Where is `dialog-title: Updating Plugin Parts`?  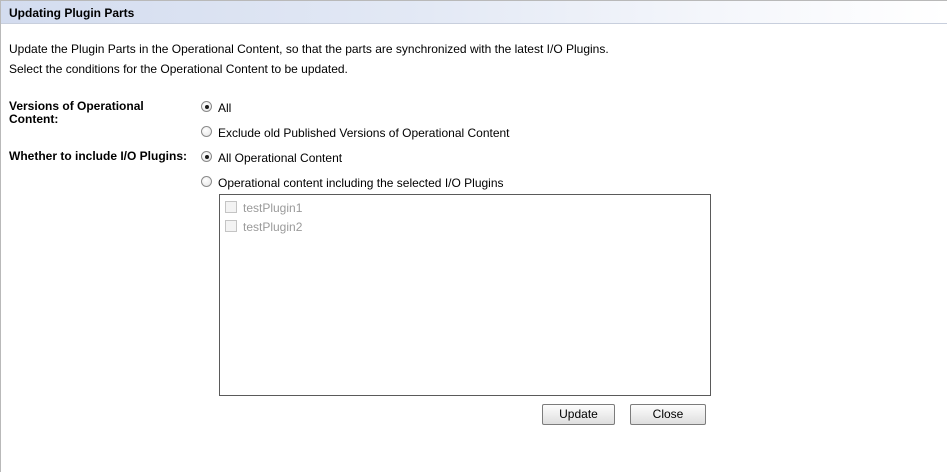
dialog-title: Updating Plugin Parts is located at coordinates (72, 13).